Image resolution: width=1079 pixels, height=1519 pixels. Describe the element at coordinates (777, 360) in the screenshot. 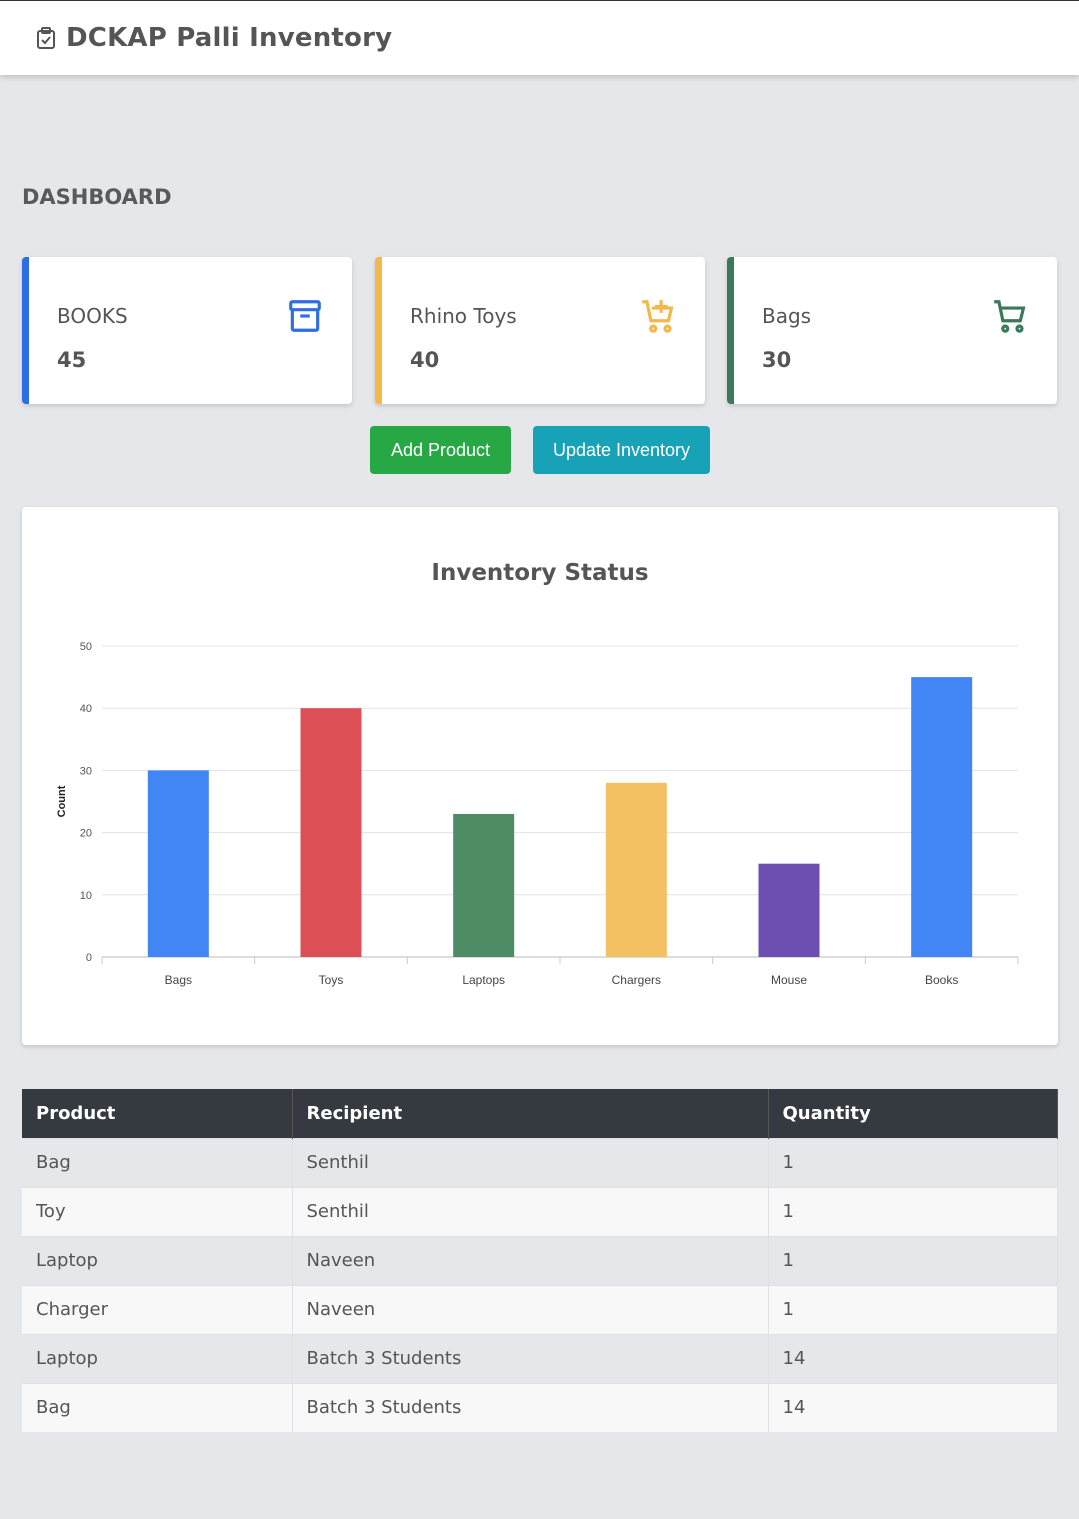

I see `stat-card-value: 30` at that location.